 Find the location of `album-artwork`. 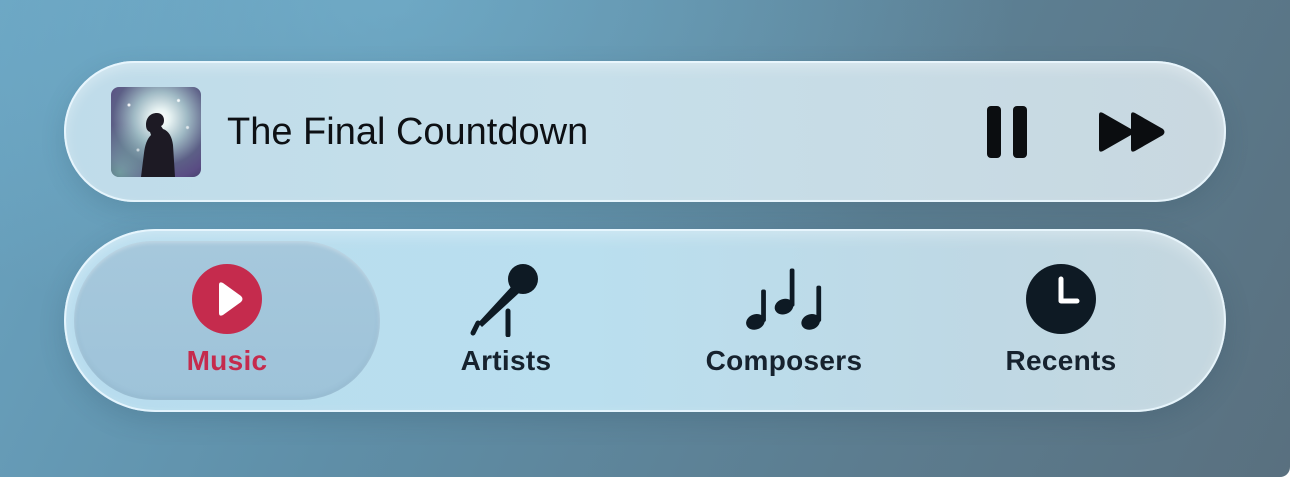

album-artwork is located at coordinates (156, 132).